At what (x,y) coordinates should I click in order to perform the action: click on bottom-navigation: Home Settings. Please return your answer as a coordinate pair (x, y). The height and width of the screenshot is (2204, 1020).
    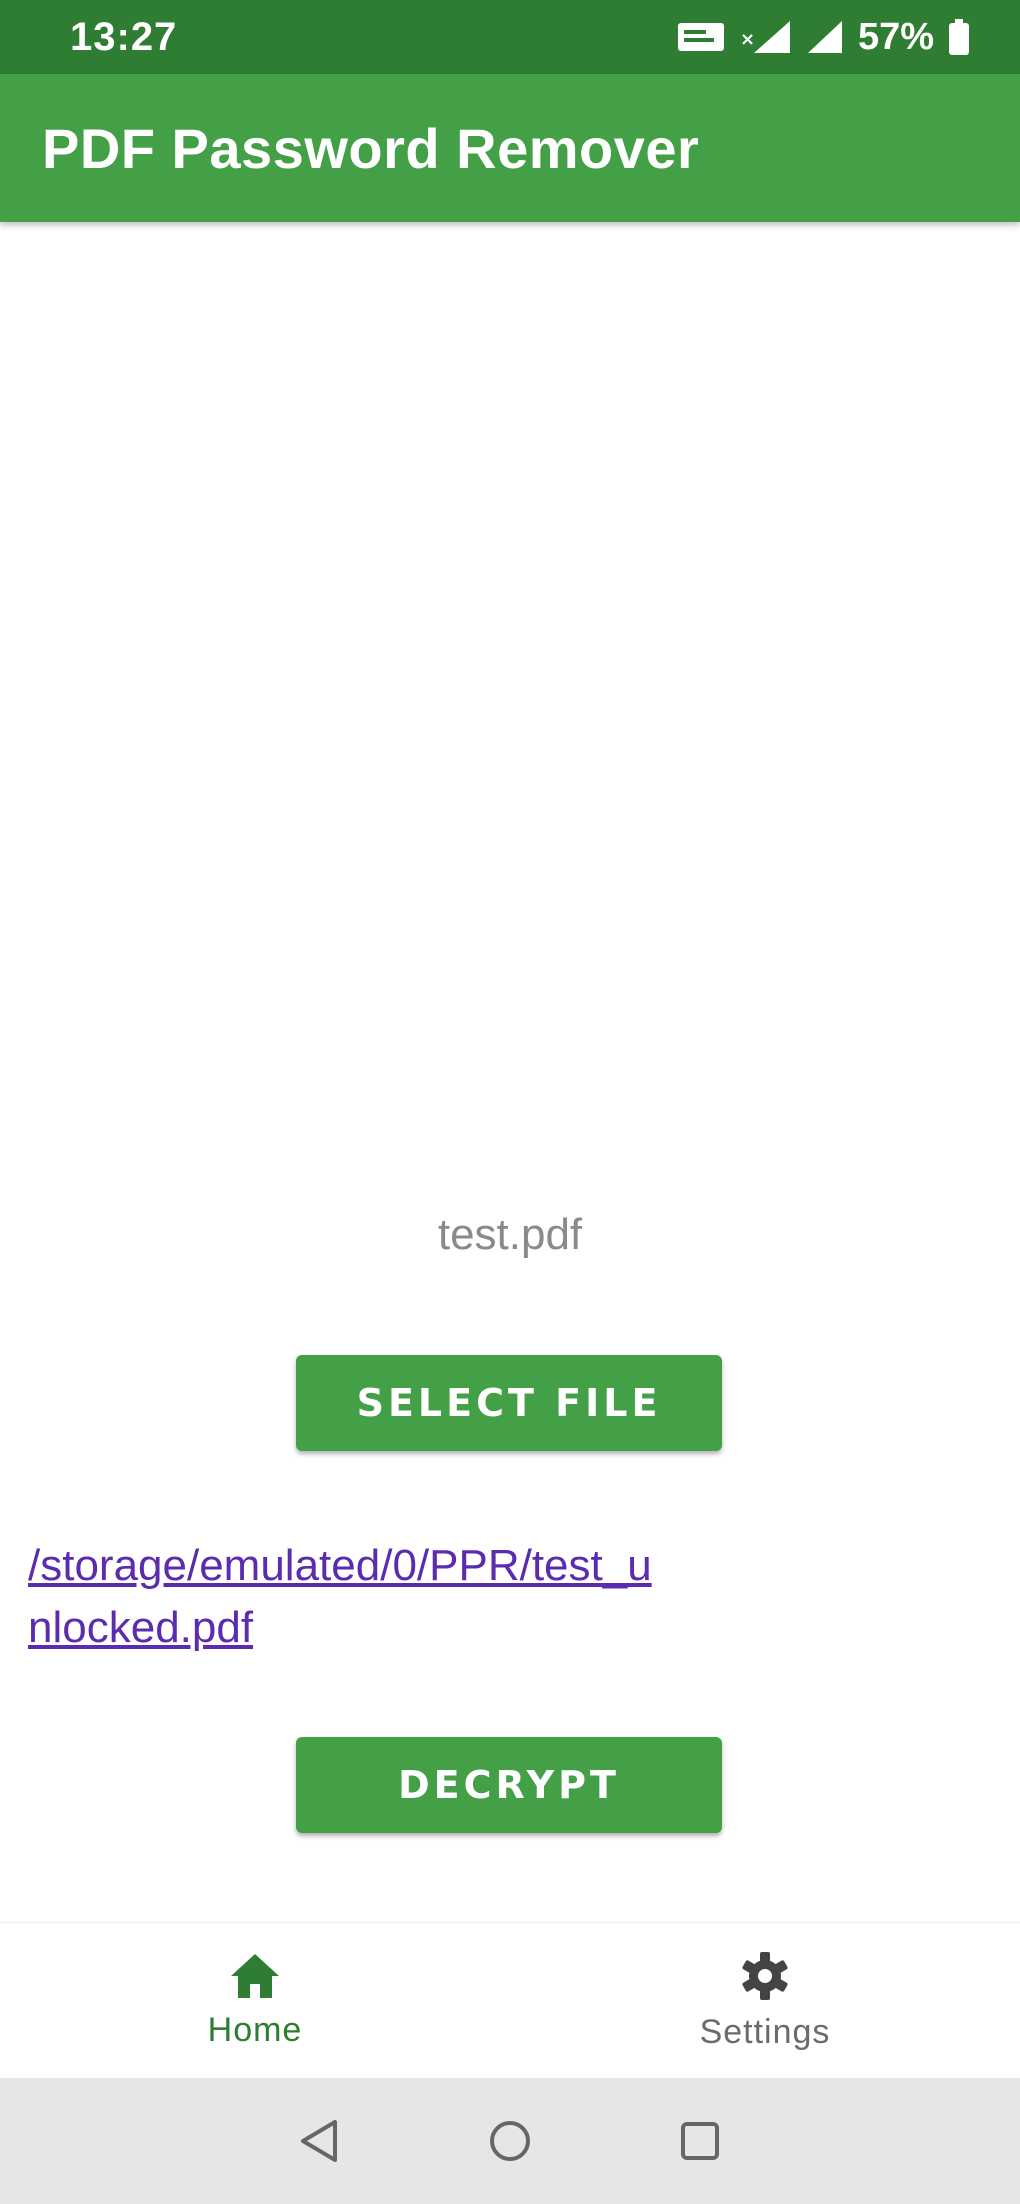
    Looking at the image, I should click on (510, 2000).